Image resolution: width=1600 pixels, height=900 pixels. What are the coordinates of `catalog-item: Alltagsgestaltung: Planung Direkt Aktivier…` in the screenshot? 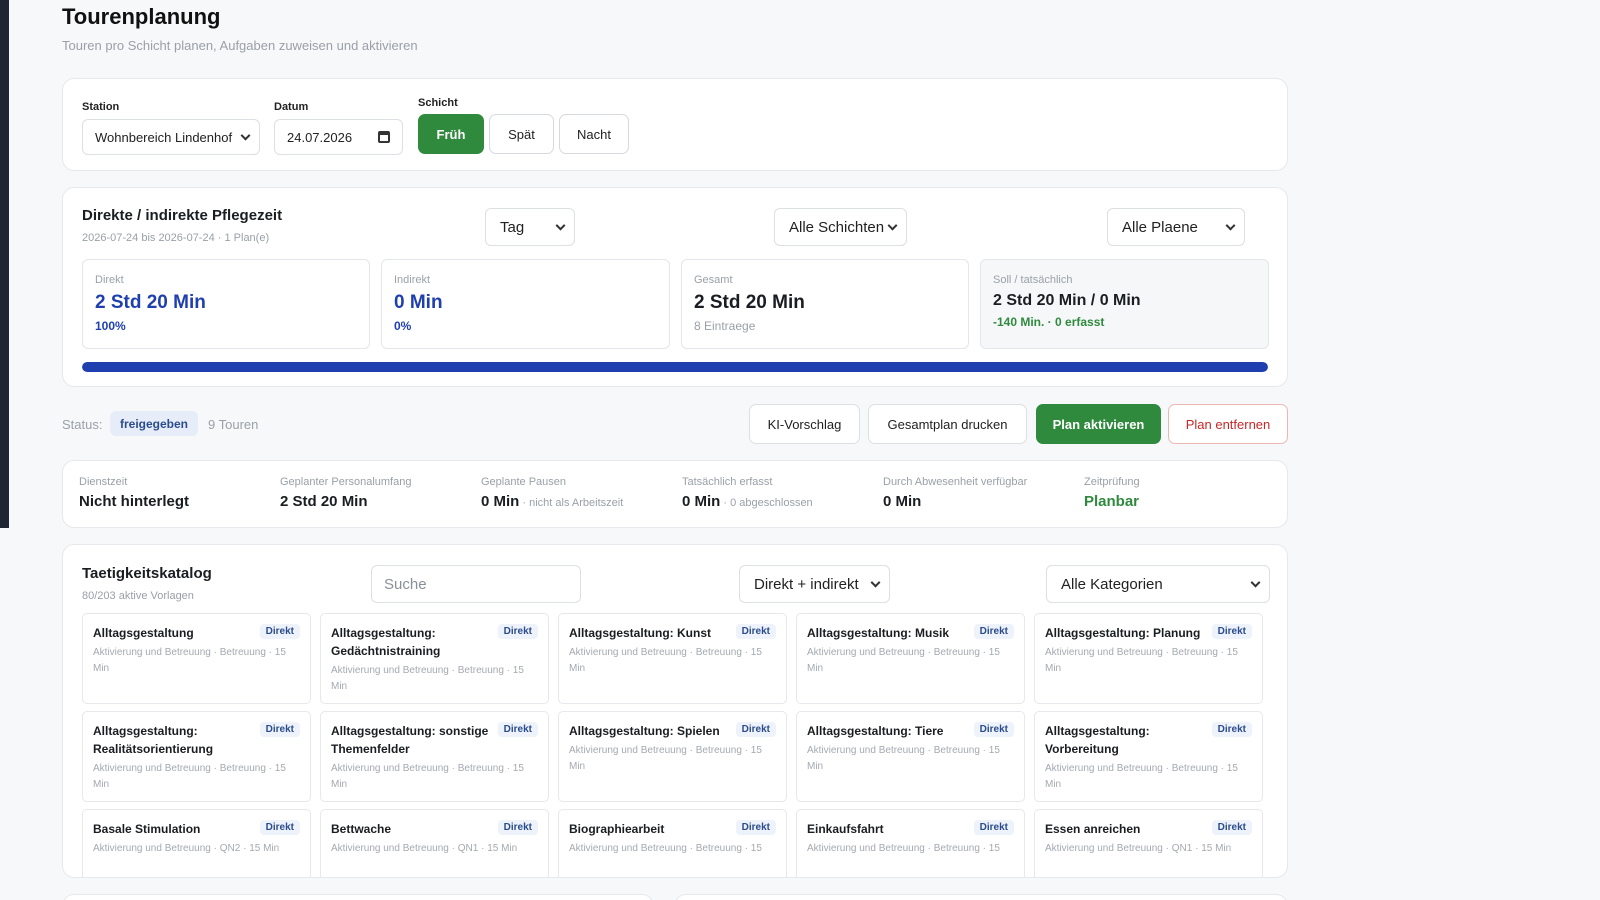 It's located at (1148, 658).